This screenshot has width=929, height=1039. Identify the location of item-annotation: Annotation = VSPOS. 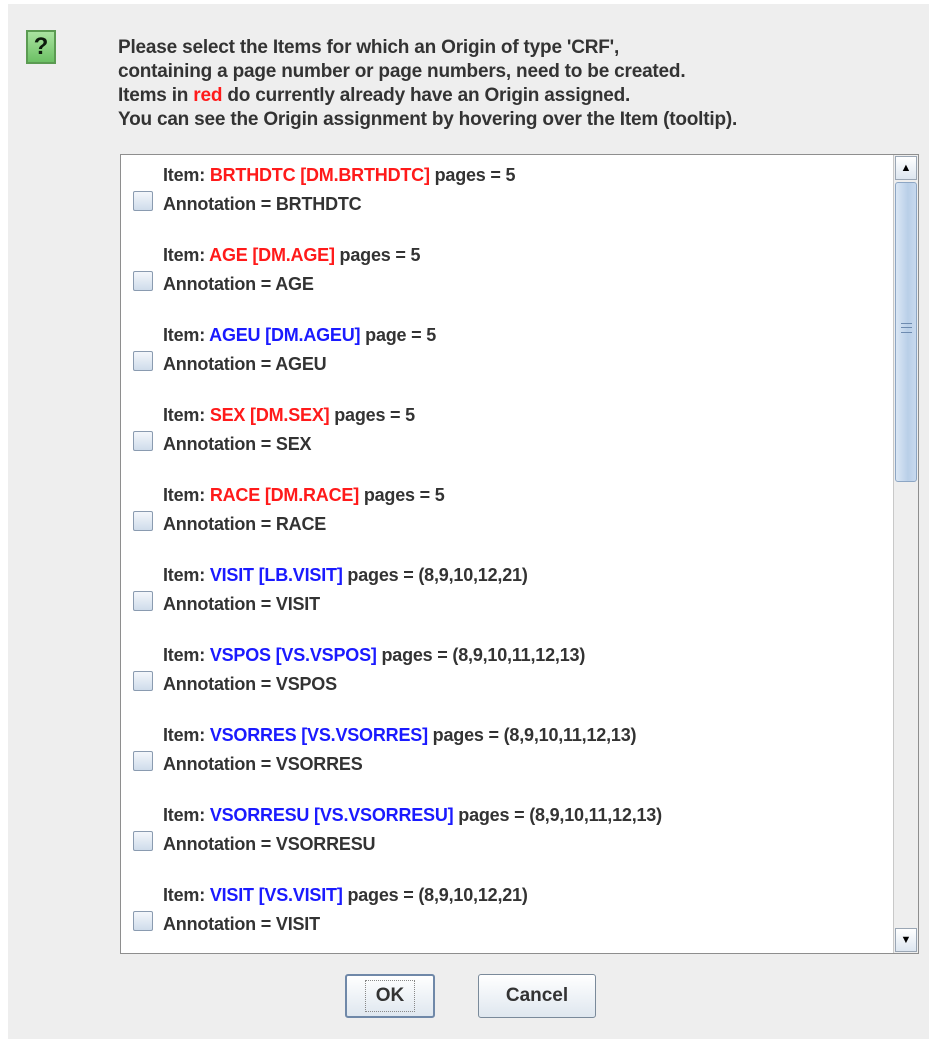
(250, 684).